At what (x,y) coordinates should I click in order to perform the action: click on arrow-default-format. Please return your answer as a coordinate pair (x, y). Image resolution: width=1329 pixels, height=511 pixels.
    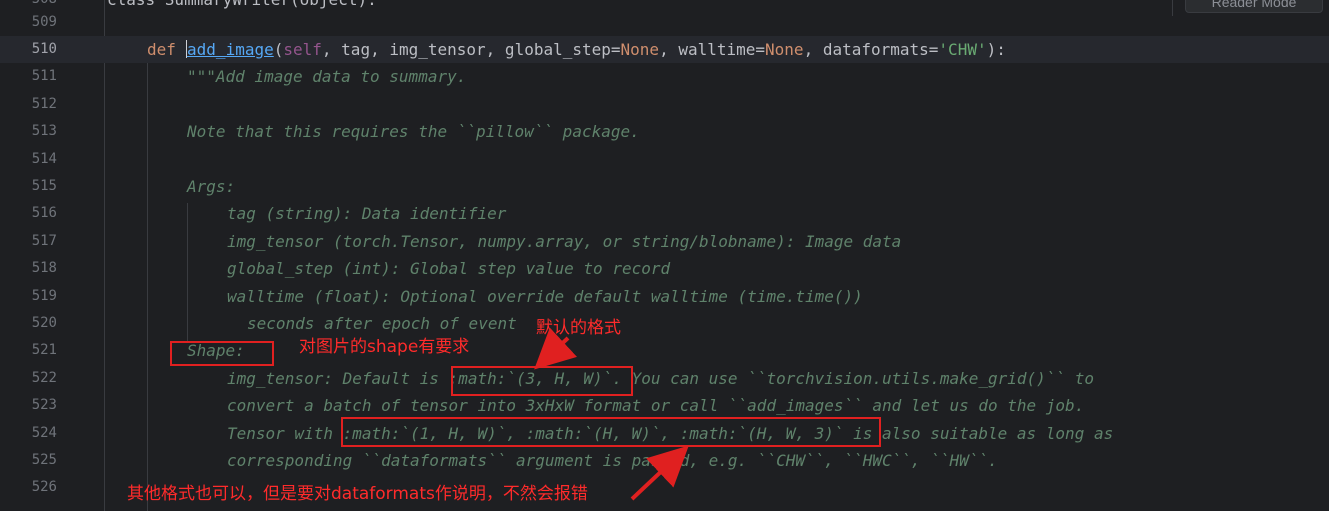
    Looking at the image, I should click on (556, 348).